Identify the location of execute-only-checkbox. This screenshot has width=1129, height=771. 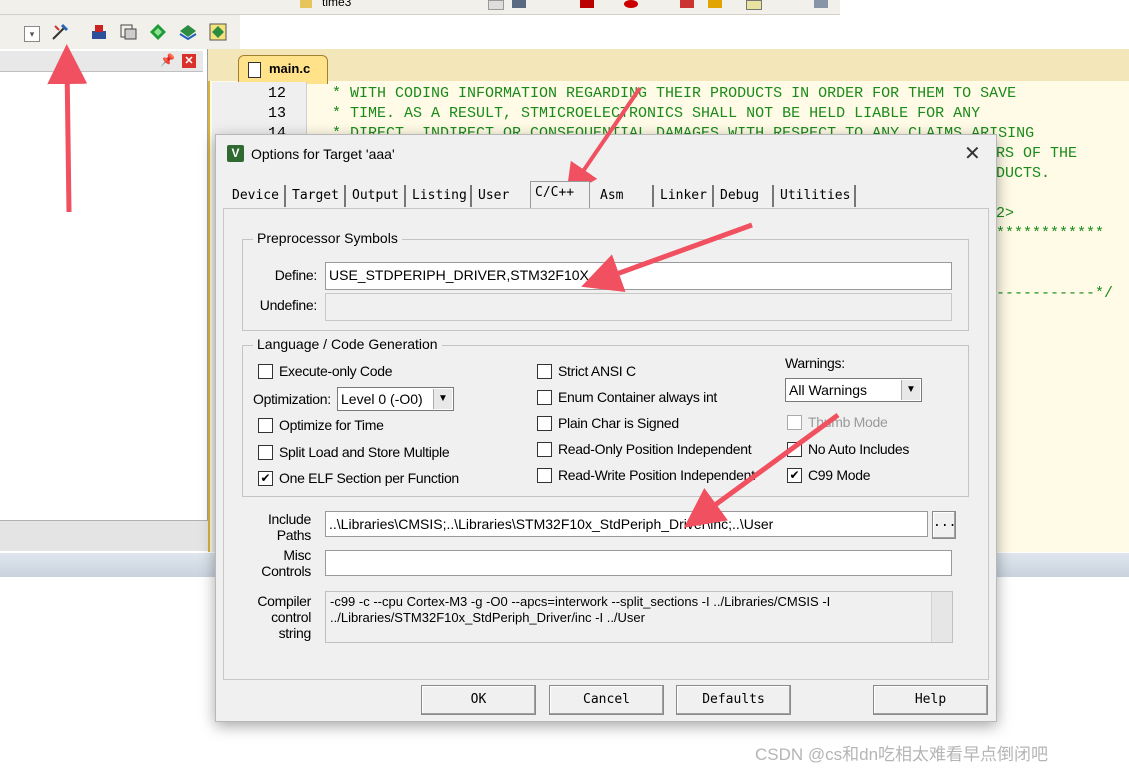
(265, 371).